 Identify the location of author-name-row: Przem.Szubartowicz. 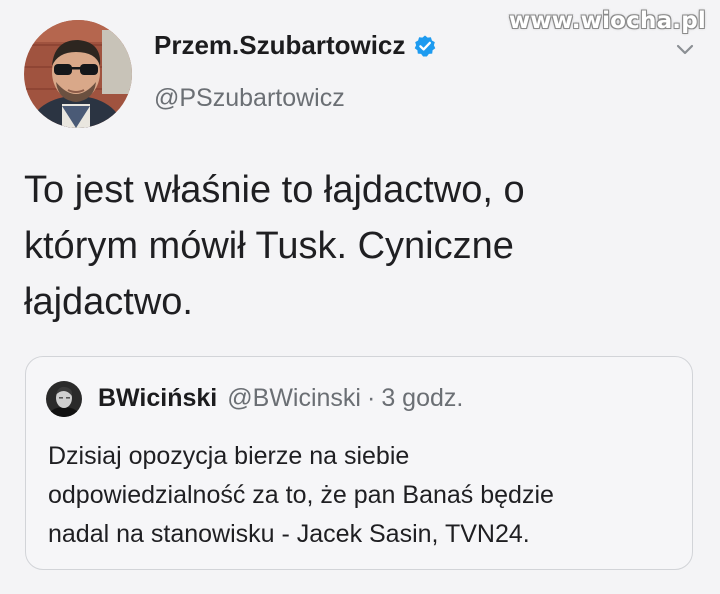
(295, 45).